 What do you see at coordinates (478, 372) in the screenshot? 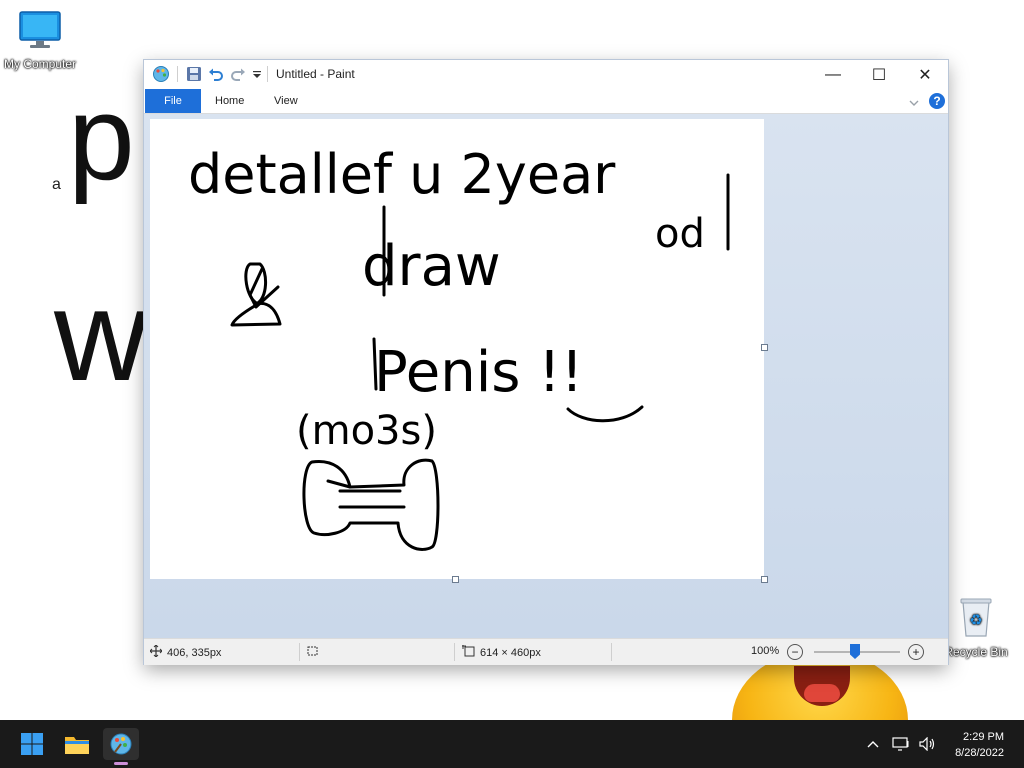
I see `drawing-text-penis: Penis !!` at bounding box center [478, 372].